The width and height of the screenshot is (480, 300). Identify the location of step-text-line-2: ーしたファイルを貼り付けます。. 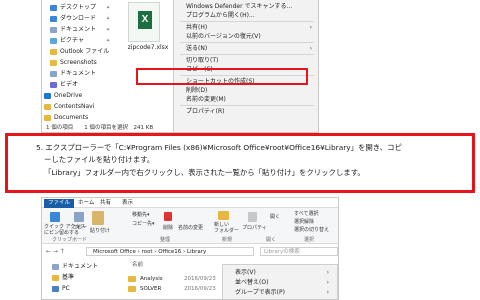
(99, 159).